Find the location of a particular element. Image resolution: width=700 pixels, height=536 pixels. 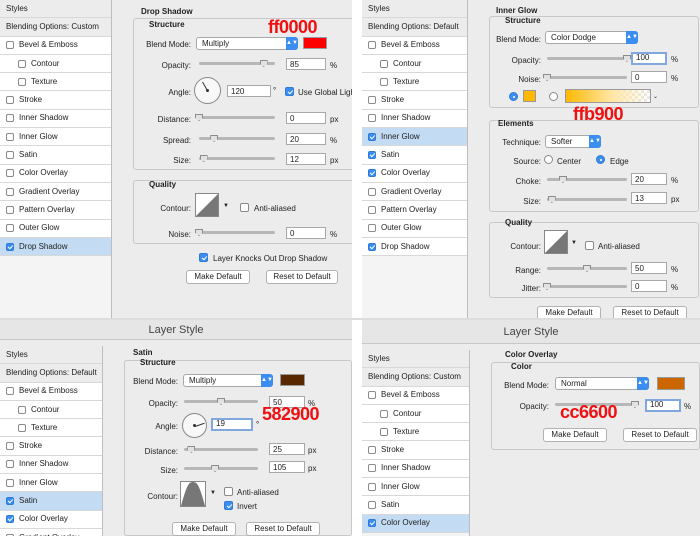

sidebar-item-gradient-overlay: Gradient Overlay is located at coordinates (55, 192).